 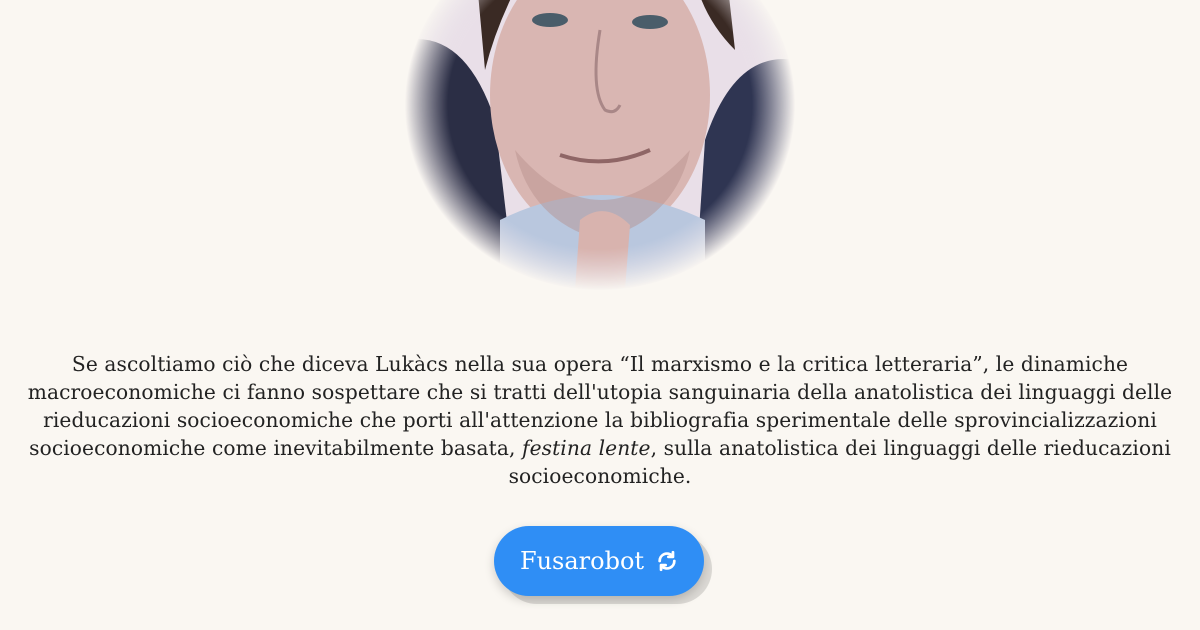 I want to click on refresh-icon, so click(x=667, y=561).